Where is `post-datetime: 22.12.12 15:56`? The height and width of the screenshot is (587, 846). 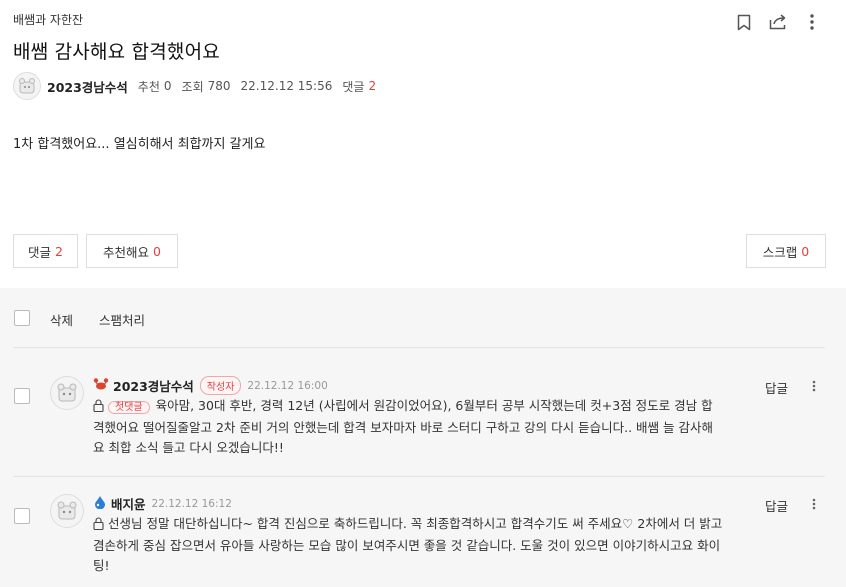 post-datetime: 22.12.12 15:56 is located at coordinates (286, 86).